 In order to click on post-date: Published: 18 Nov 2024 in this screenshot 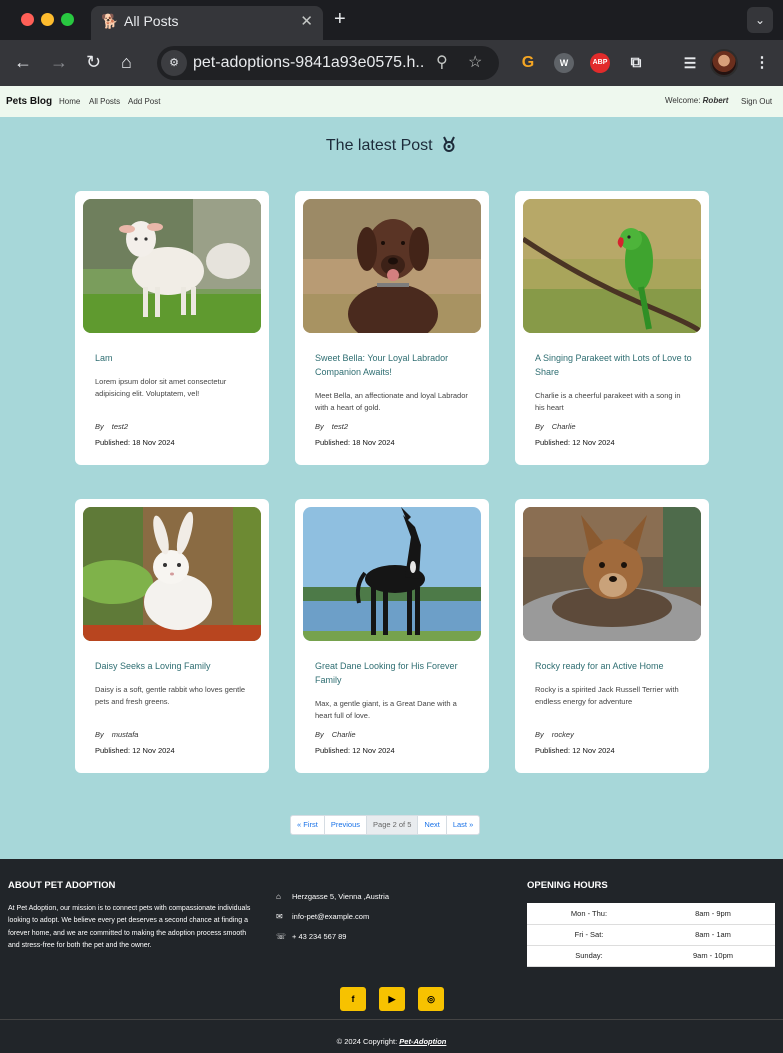, I will do `click(135, 442)`.